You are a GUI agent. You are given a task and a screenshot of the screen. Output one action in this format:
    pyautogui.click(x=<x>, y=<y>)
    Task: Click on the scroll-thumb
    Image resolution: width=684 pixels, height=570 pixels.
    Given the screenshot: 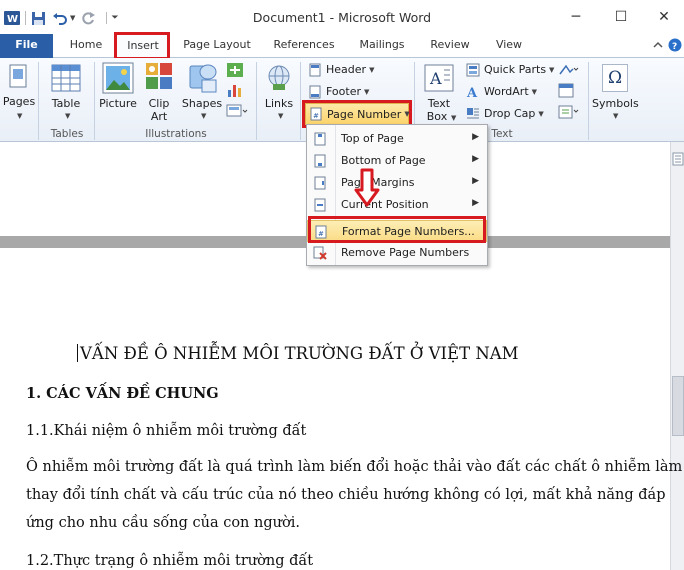 What is the action you would take?
    pyautogui.click(x=678, y=406)
    